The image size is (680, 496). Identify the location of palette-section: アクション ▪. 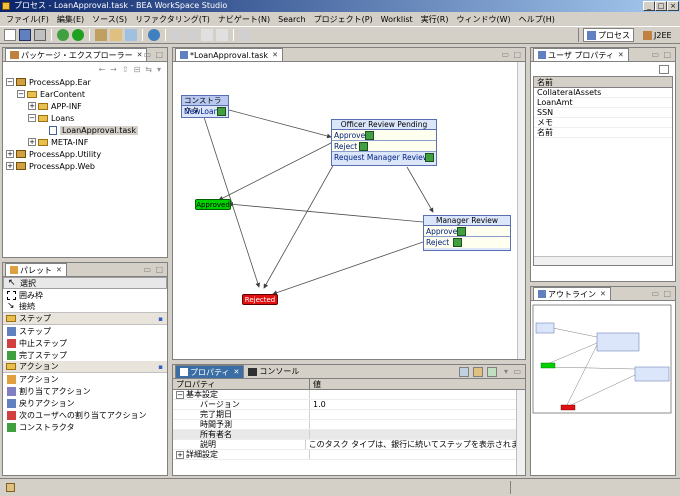
(85, 367).